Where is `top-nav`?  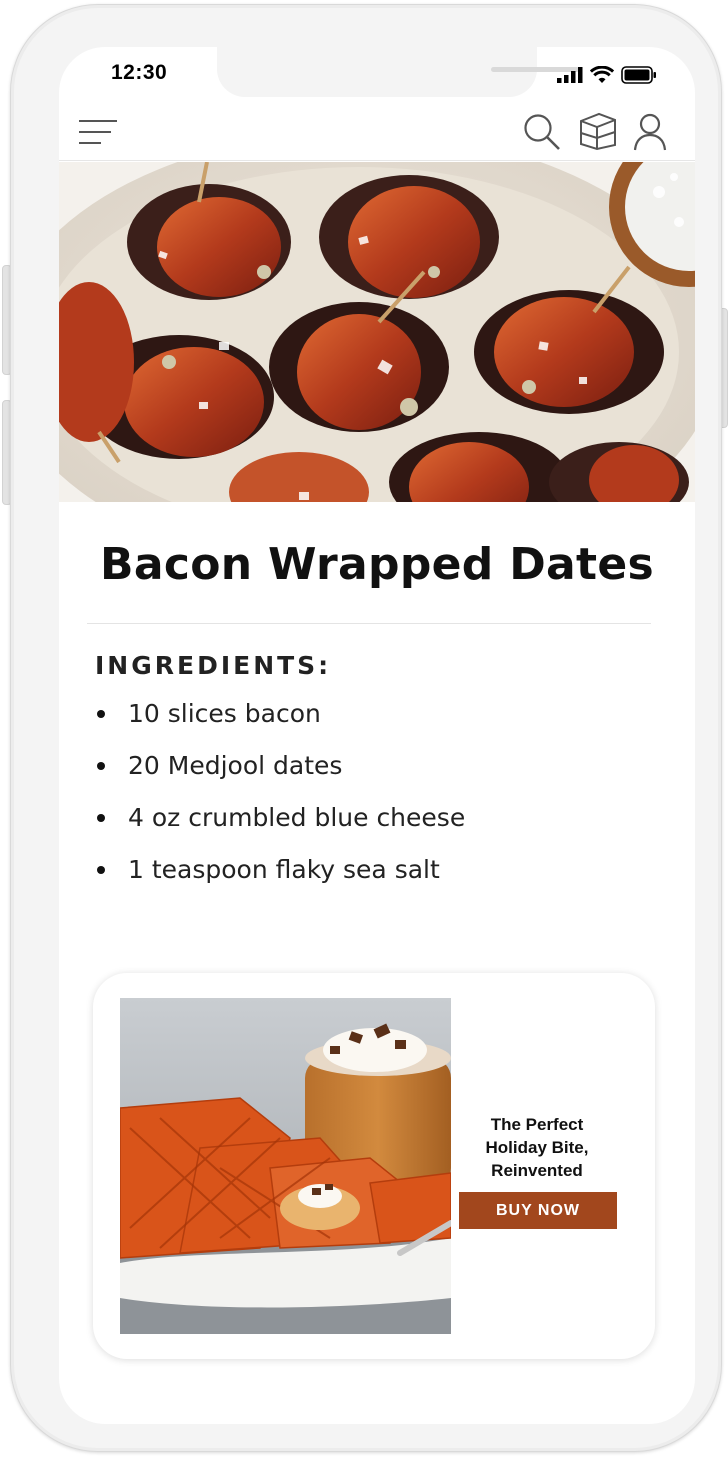
top-nav is located at coordinates (377, 130).